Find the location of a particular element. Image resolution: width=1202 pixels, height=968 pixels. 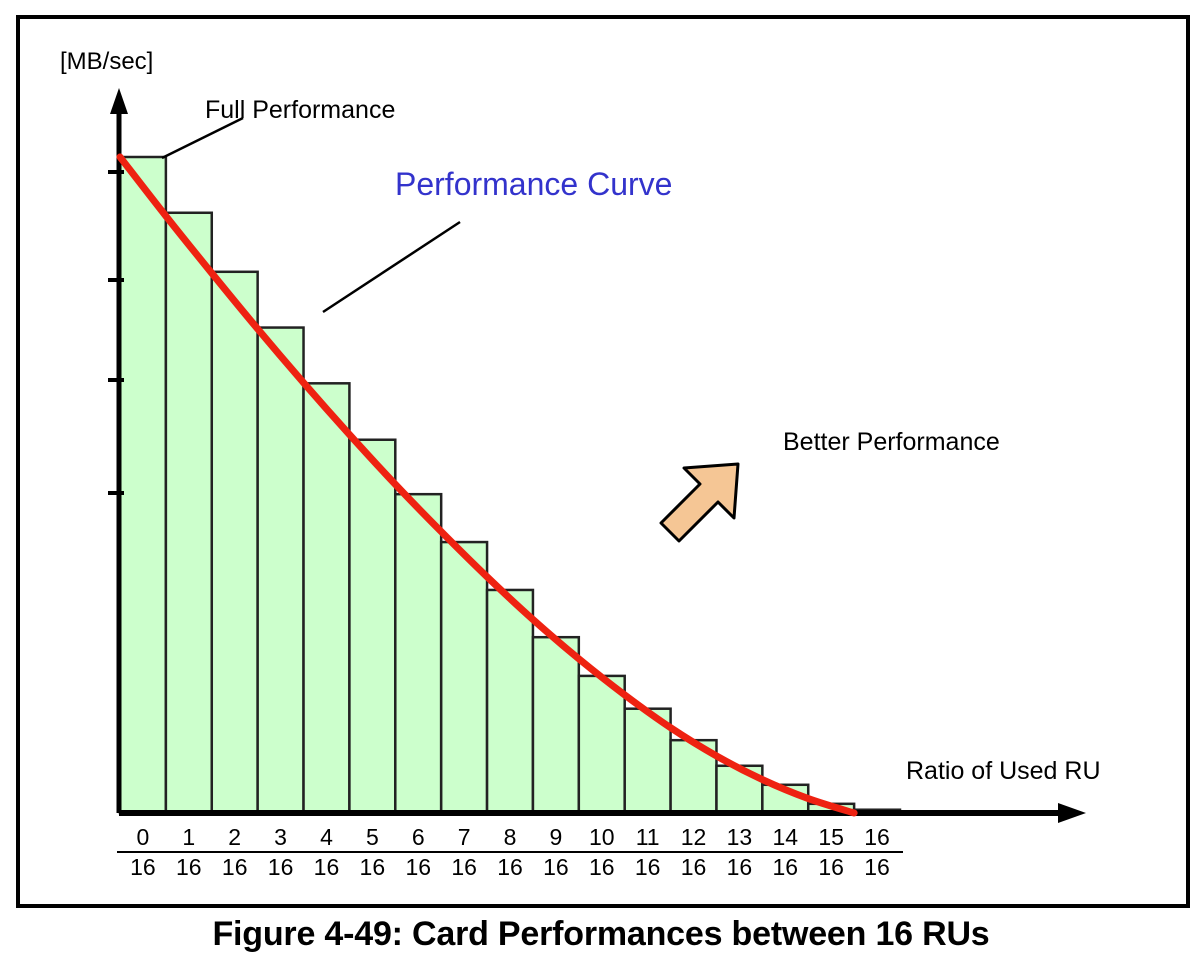

x-tick-label: 0 16 is located at coordinates (142, 851).